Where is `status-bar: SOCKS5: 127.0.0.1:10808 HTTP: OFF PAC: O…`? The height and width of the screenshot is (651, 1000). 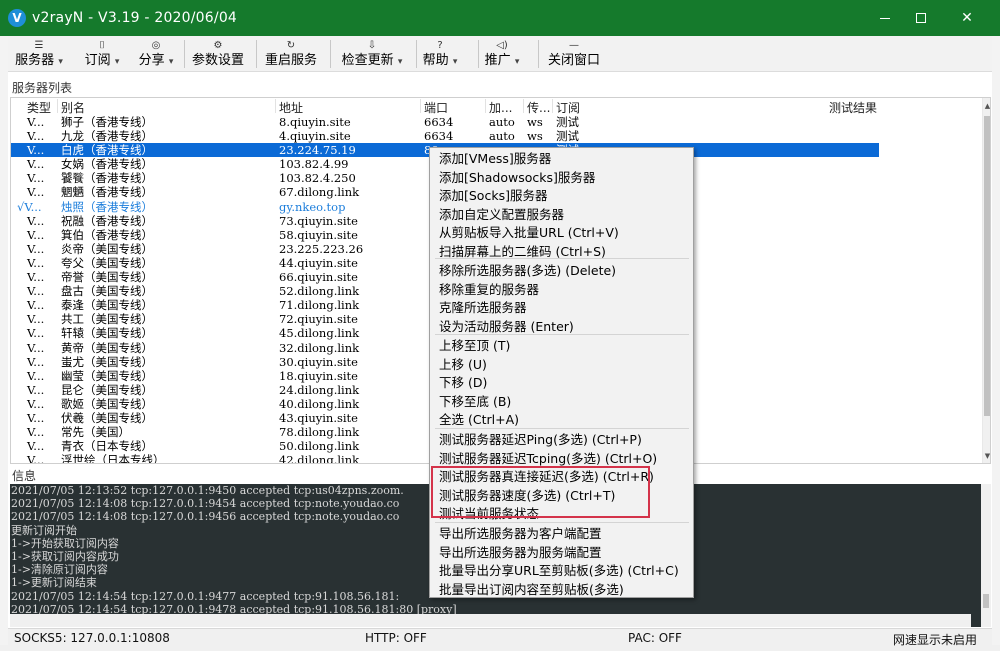
status-bar: SOCKS5: 127.0.0.1:10808 HTTP: OFF PAC: O… is located at coordinates (500, 637).